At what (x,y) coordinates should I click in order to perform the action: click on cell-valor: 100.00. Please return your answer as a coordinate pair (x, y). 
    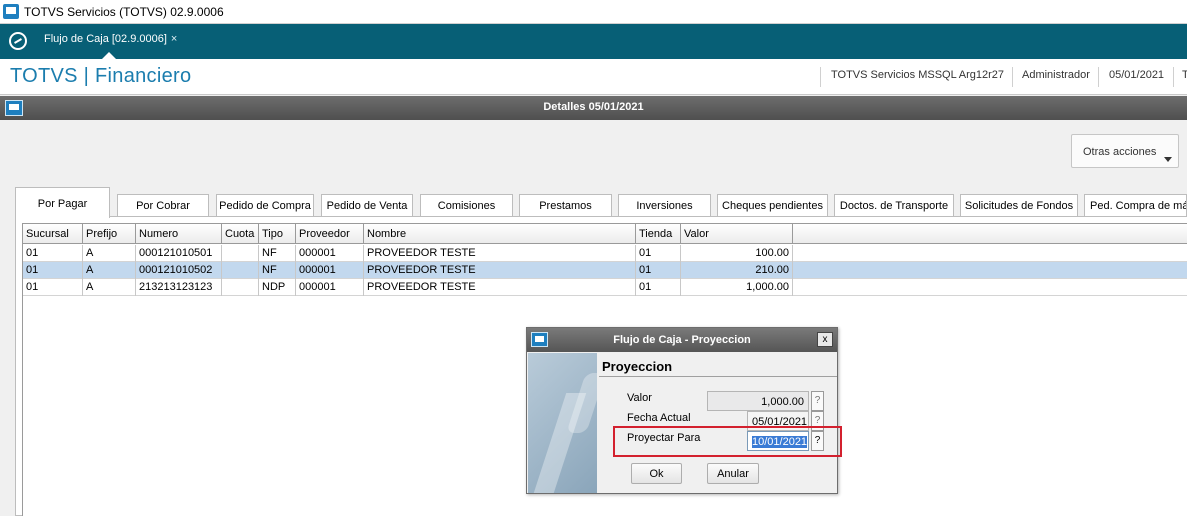
    Looking at the image, I should click on (737, 253).